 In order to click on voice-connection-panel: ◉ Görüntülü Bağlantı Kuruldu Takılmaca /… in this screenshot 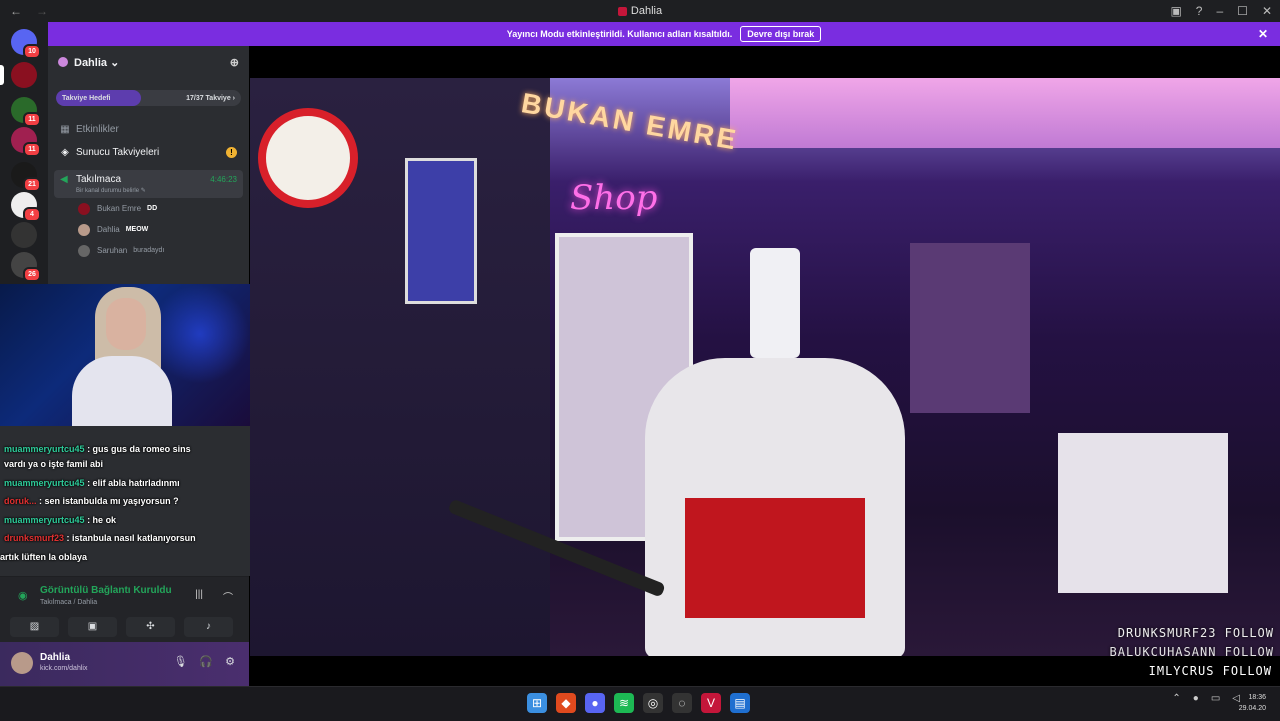, I will do `click(124, 609)`.